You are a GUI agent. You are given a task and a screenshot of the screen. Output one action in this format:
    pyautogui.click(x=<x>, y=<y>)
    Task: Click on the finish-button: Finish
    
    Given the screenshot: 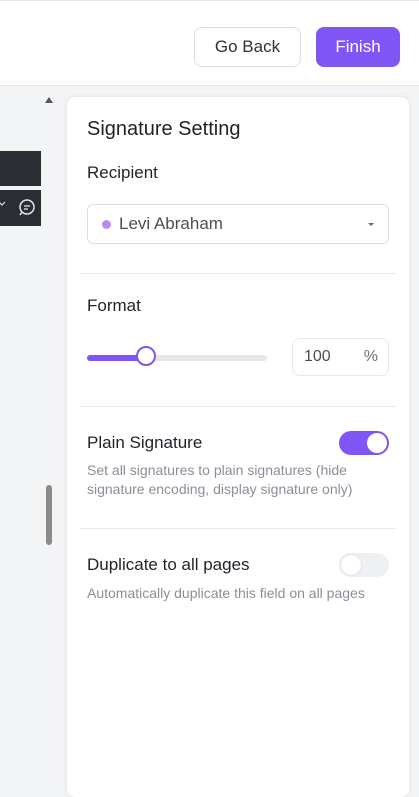 What is the action you would take?
    pyautogui.click(x=358, y=47)
    